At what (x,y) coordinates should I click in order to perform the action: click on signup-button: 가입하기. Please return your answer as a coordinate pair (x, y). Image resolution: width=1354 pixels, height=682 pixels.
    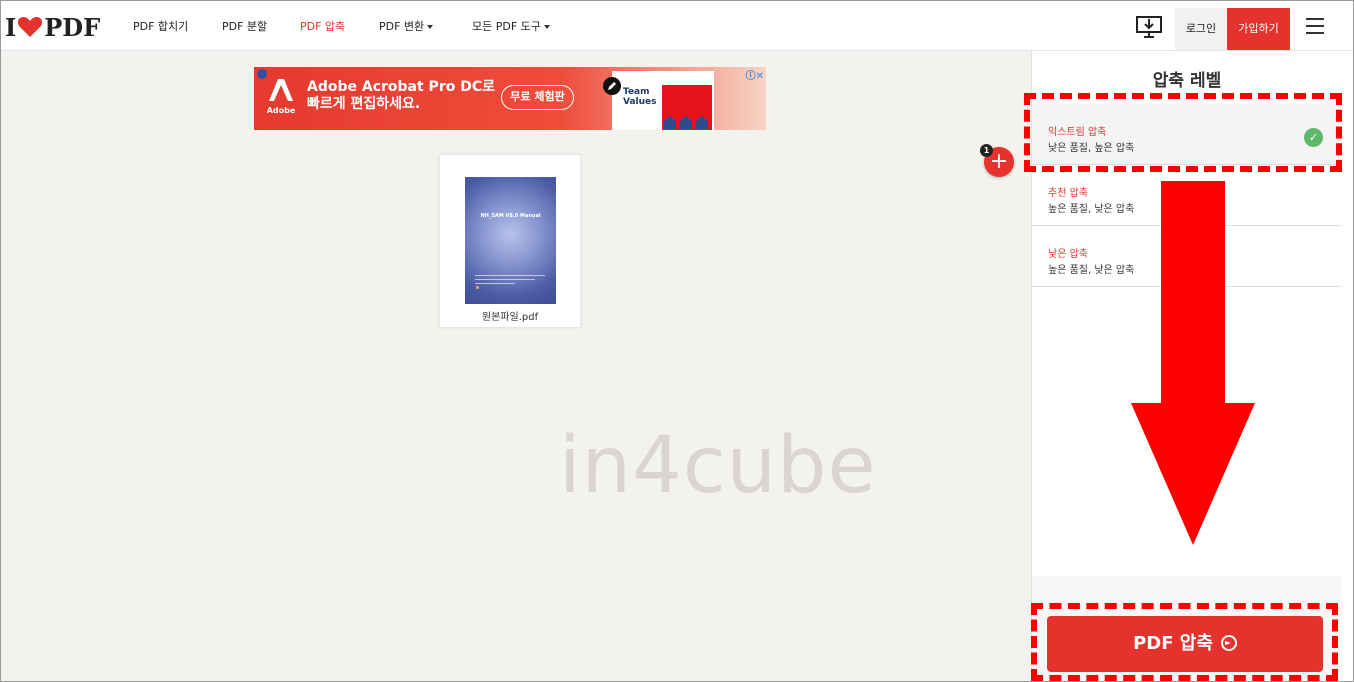
    Looking at the image, I should click on (1258, 29).